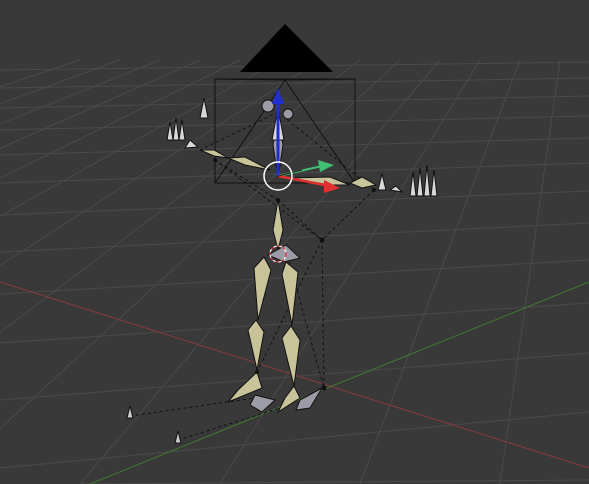 The width and height of the screenshot is (589, 484). I want to click on fingers-left, so click(187, 123).